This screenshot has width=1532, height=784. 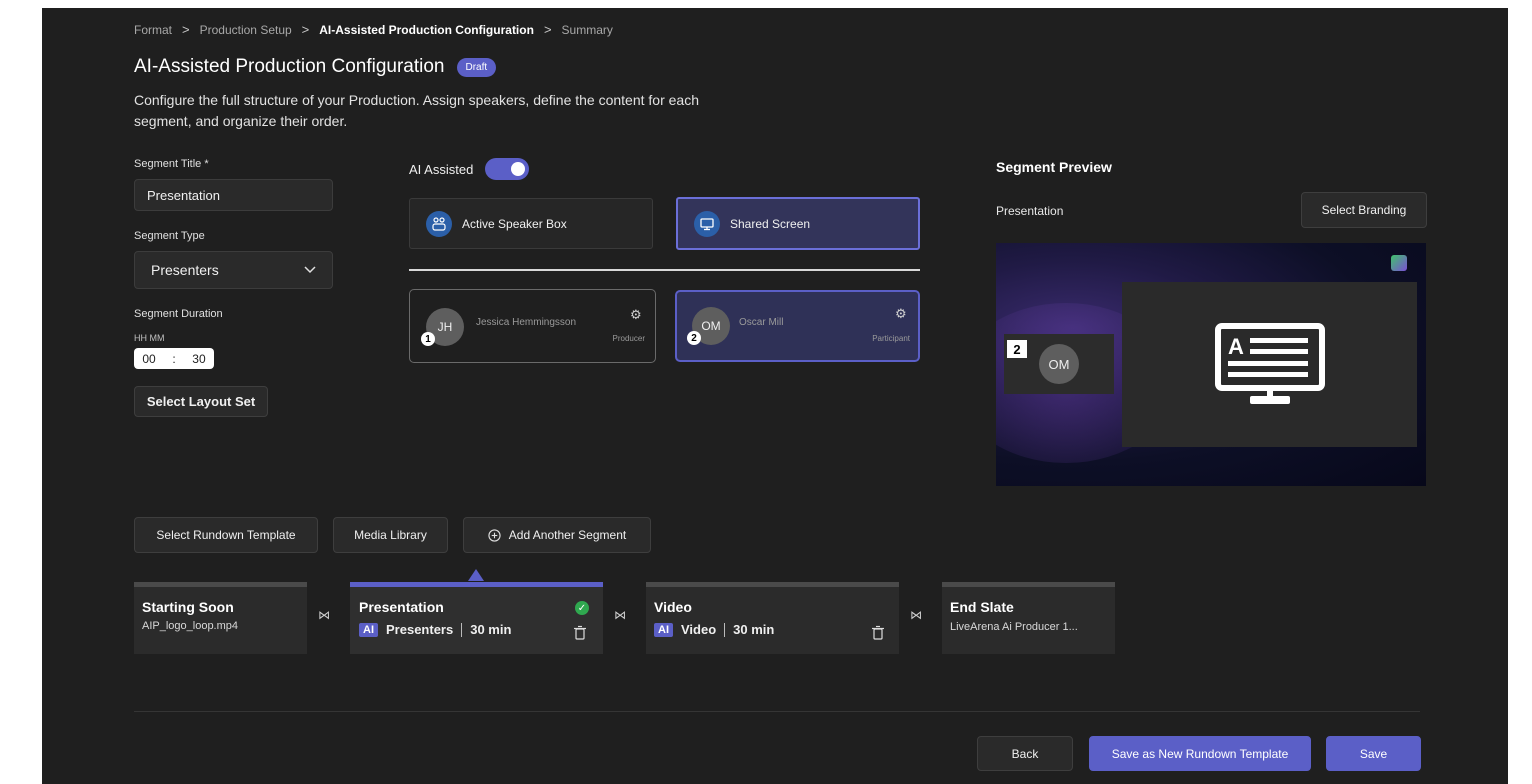 I want to click on participant-role: Producer, so click(x=628, y=338).